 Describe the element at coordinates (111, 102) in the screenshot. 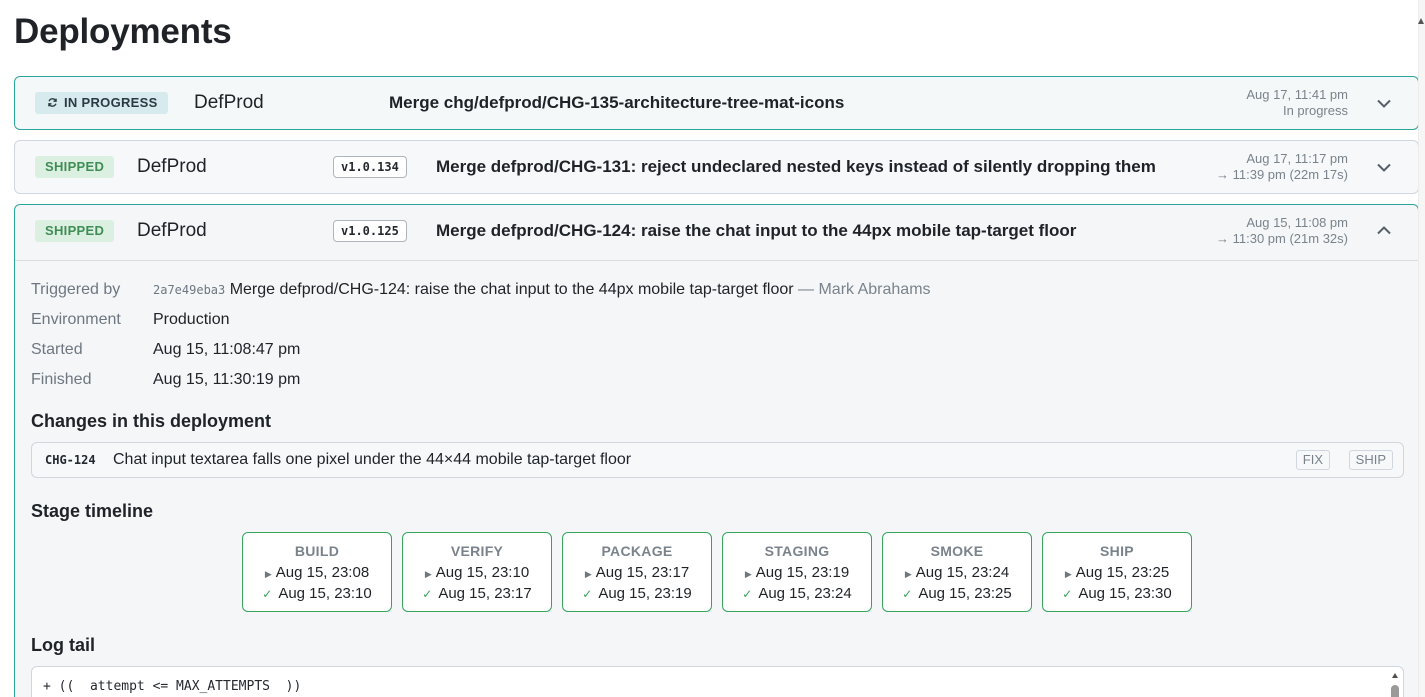

I see `status-label: IN PROGRESS` at that location.